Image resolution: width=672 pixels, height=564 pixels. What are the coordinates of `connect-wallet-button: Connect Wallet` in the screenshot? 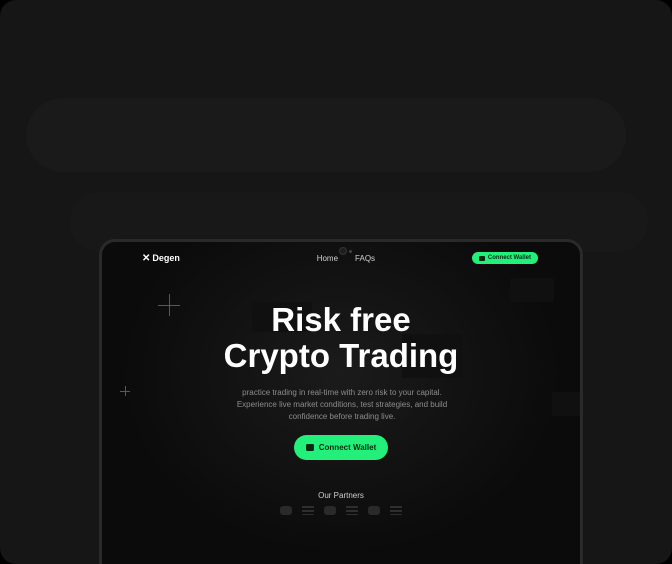 It's located at (341, 447).